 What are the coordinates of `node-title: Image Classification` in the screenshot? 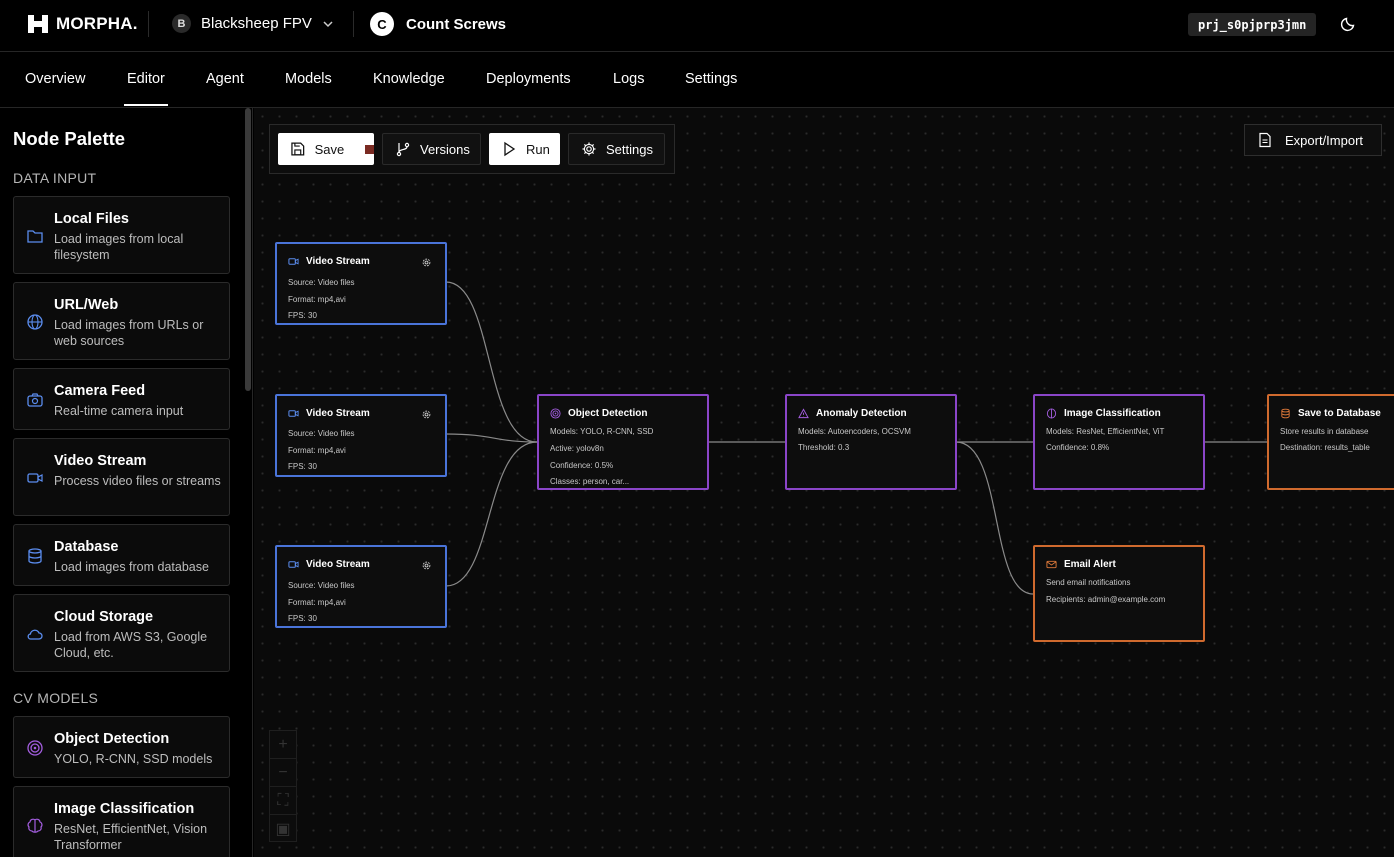 It's located at (1112, 413).